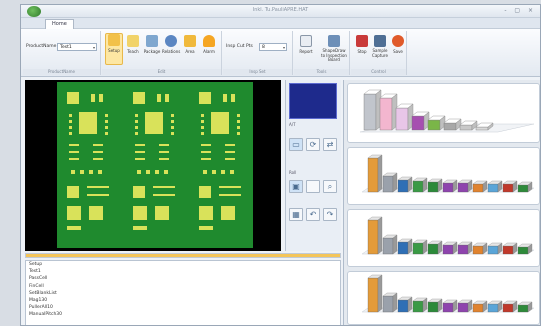 This screenshot has width=541, height=326. Describe the element at coordinates (190, 44) in the screenshot. I see `area-button: Area` at that location.